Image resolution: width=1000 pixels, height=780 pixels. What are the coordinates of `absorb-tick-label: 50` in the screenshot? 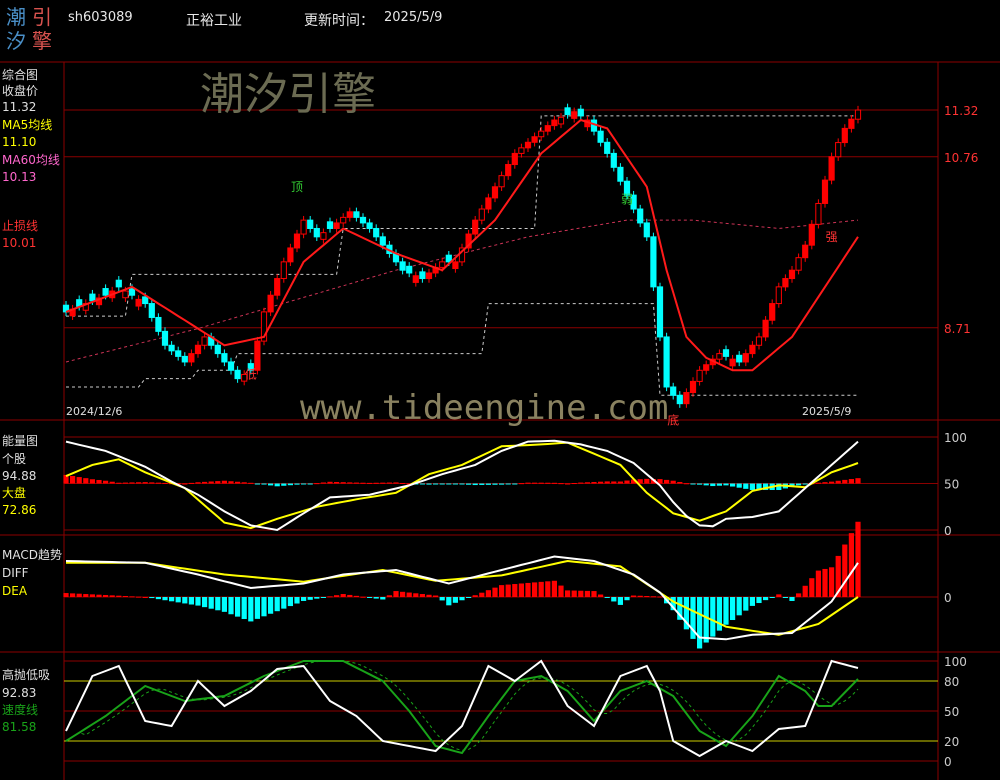 It's located at (951, 712).